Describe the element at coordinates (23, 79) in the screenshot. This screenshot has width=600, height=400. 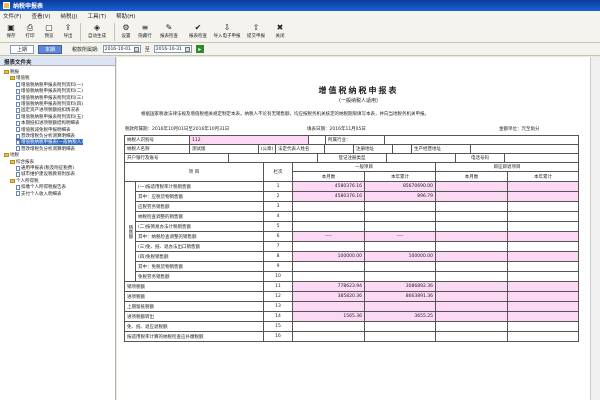
I see `sidebar-item-label: 增值税` at that location.